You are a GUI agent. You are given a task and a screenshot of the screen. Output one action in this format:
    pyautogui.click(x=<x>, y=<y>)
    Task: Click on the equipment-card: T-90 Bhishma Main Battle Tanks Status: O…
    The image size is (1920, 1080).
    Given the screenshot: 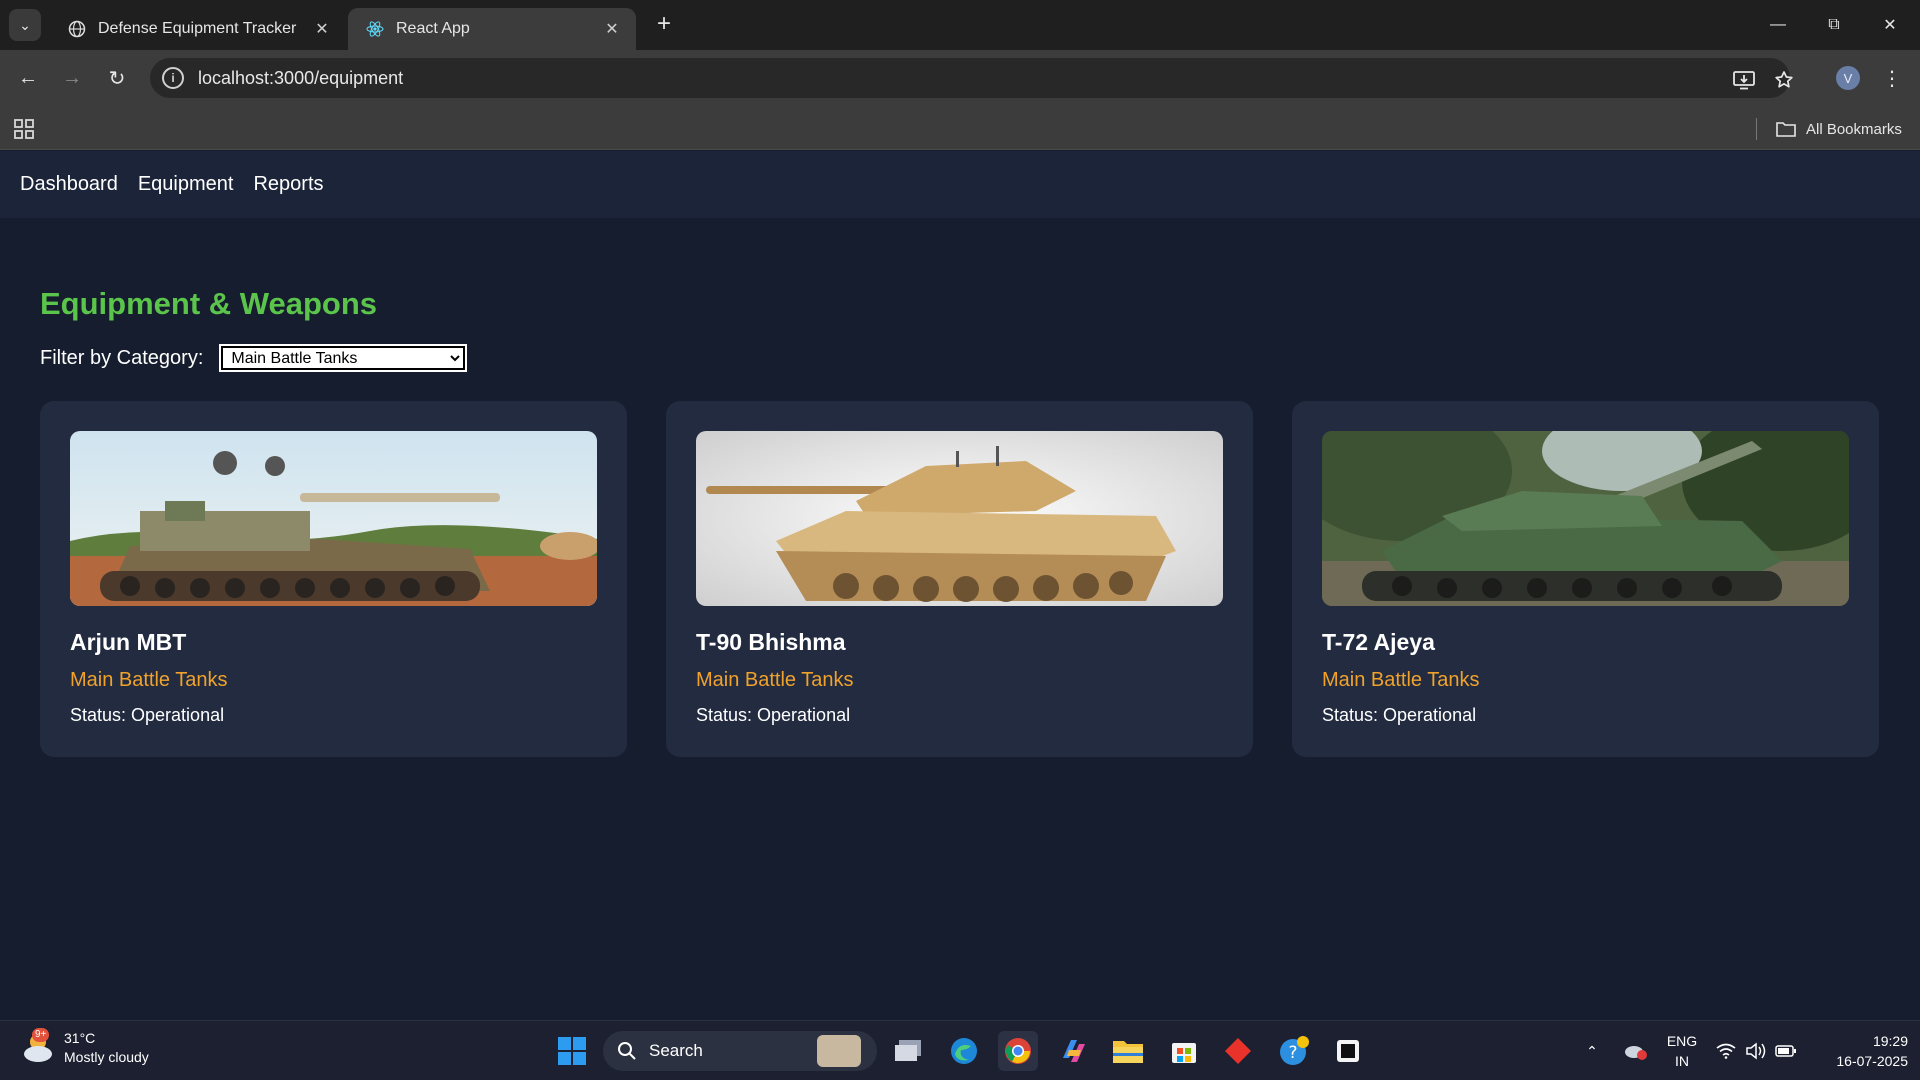 What is the action you would take?
    pyautogui.click(x=959, y=579)
    